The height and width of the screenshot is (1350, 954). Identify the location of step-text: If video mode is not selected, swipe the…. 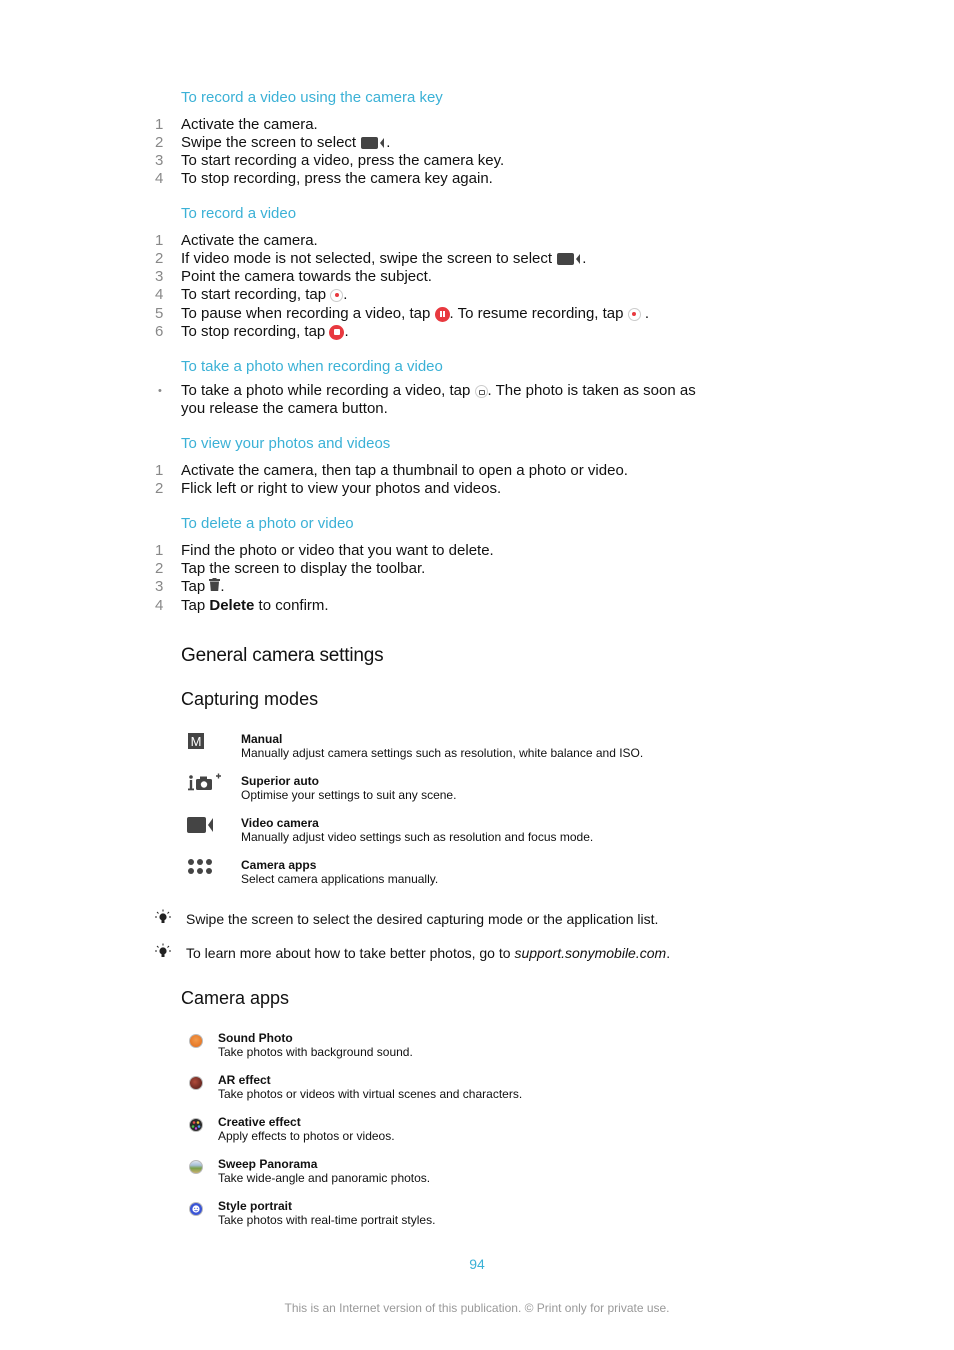
(384, 258).